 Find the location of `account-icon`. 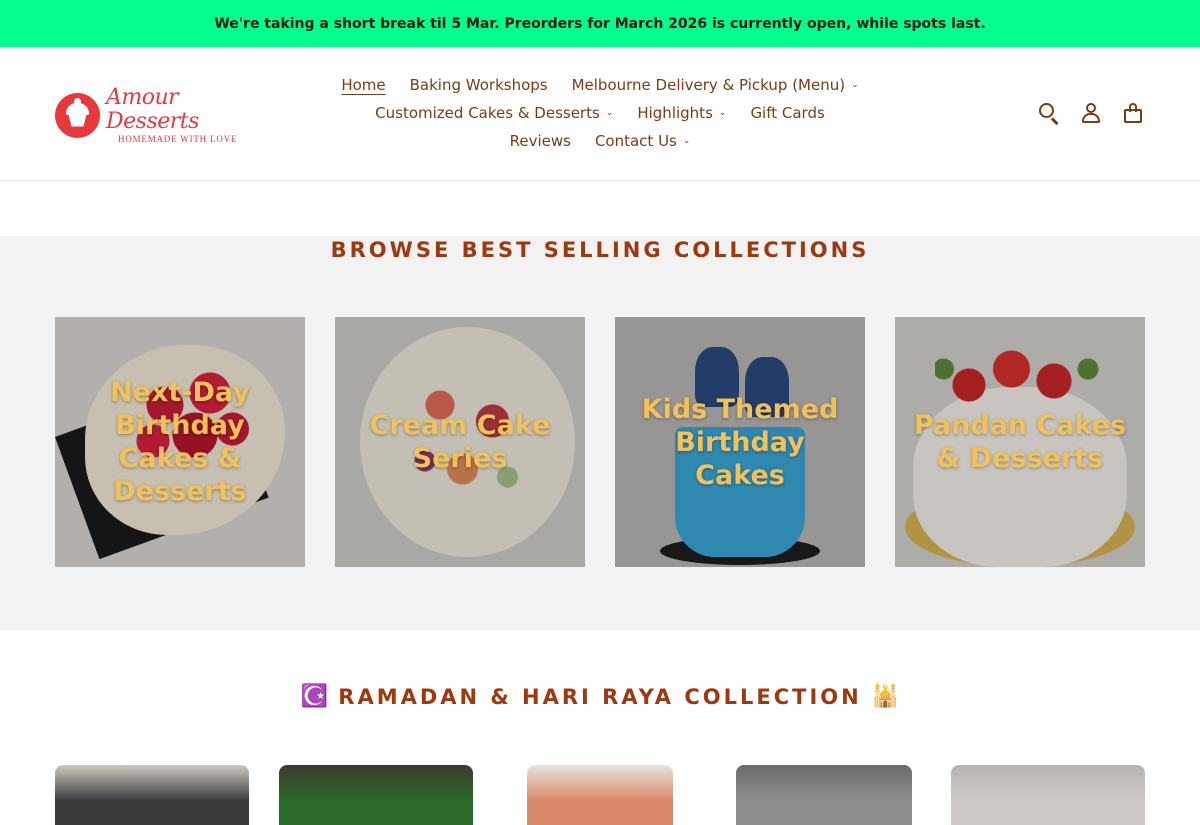

account-icon is located at coordinates (1091, 113).